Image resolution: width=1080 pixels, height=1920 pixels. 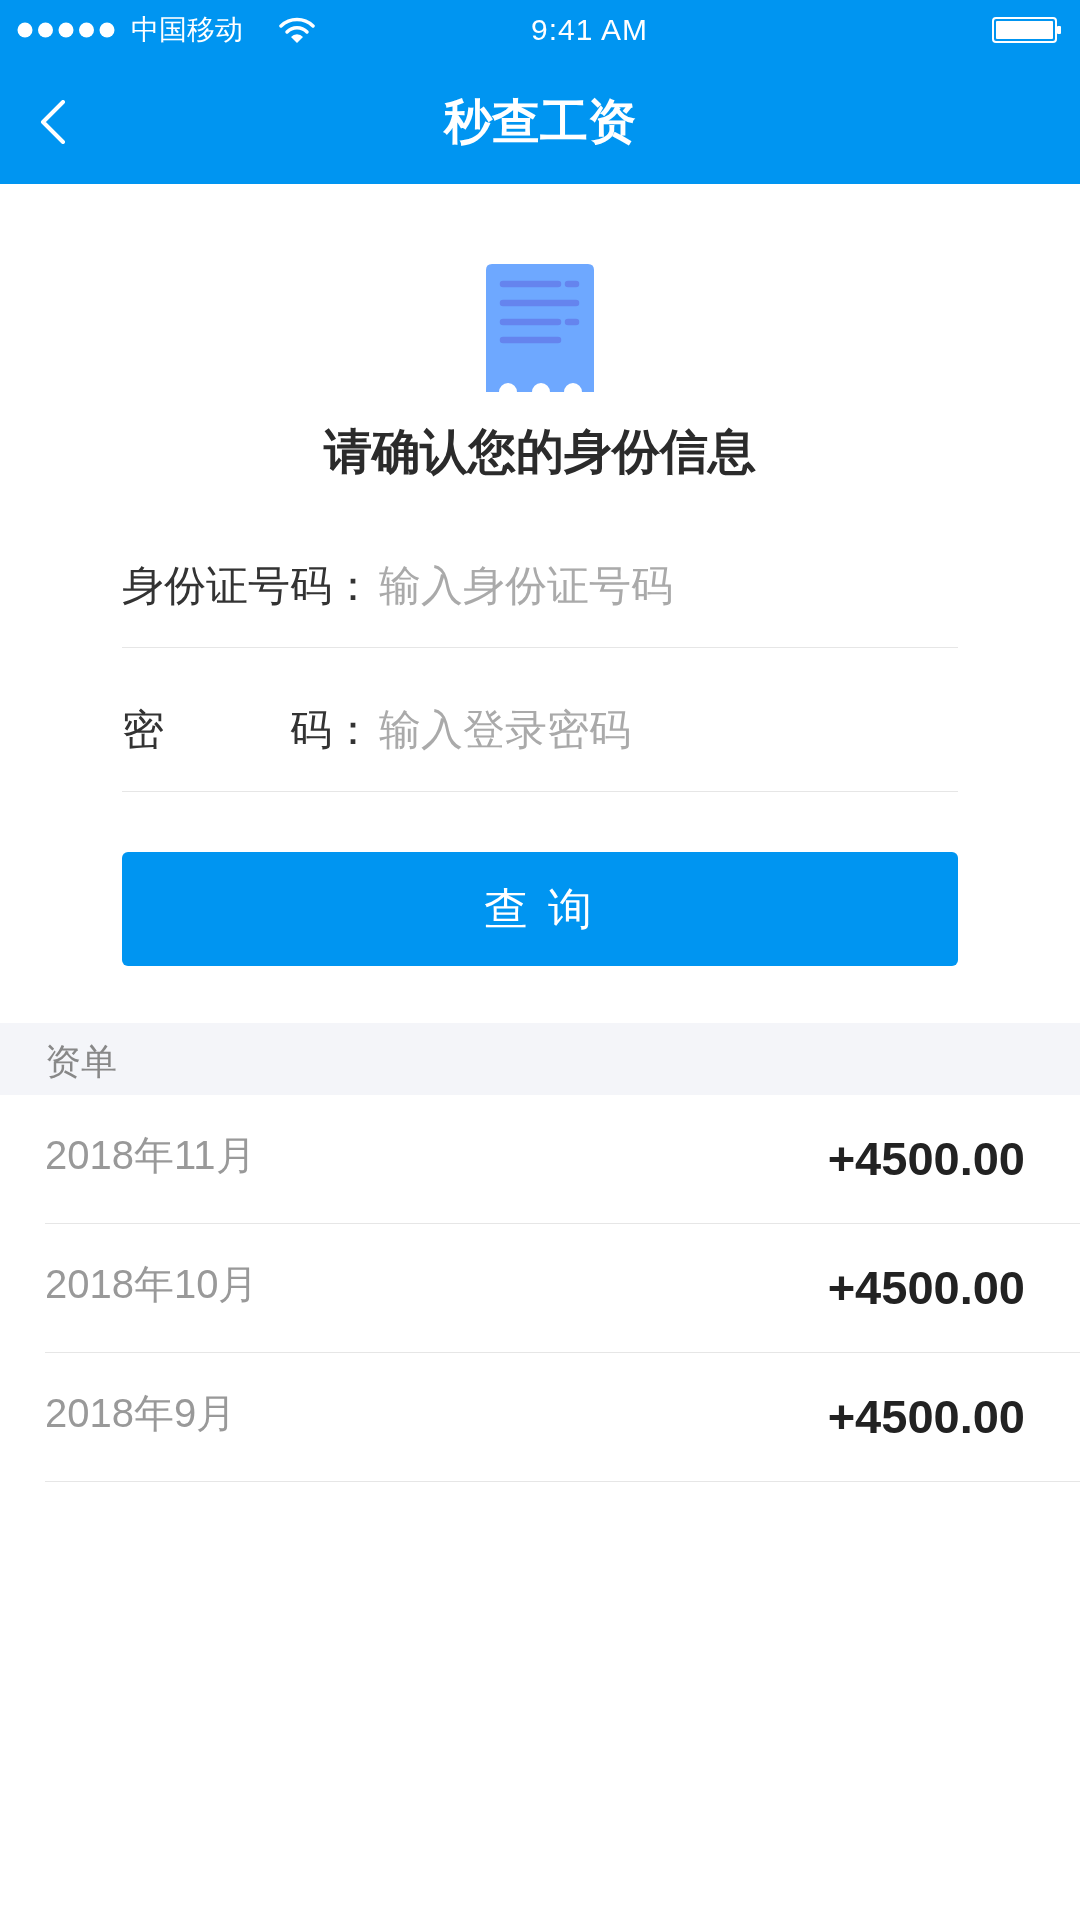 I want to click on signal-icon, so click(x=66, y=30).